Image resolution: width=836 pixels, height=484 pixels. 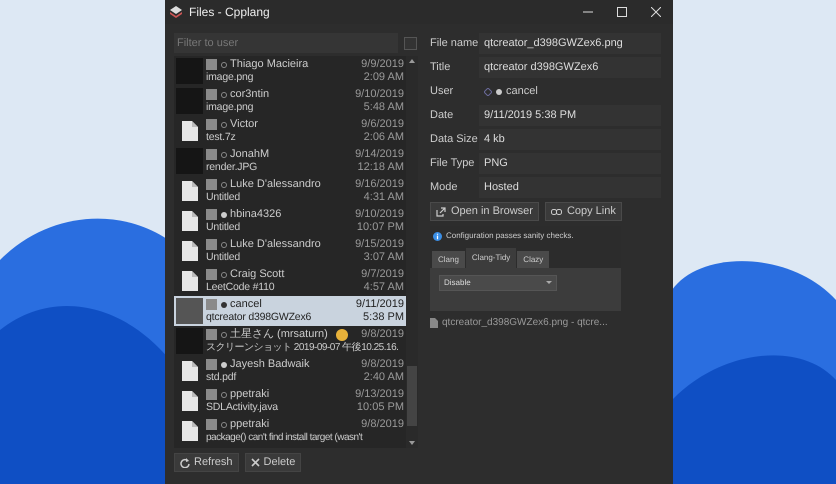 I want to click on file-name: SDLActivity.java, so click(x=242, y=407).